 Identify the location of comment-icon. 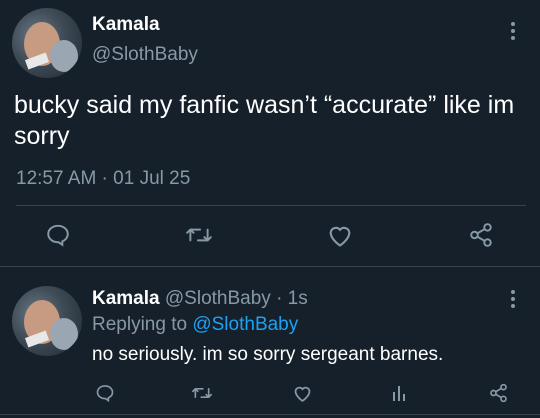
(58, 235).